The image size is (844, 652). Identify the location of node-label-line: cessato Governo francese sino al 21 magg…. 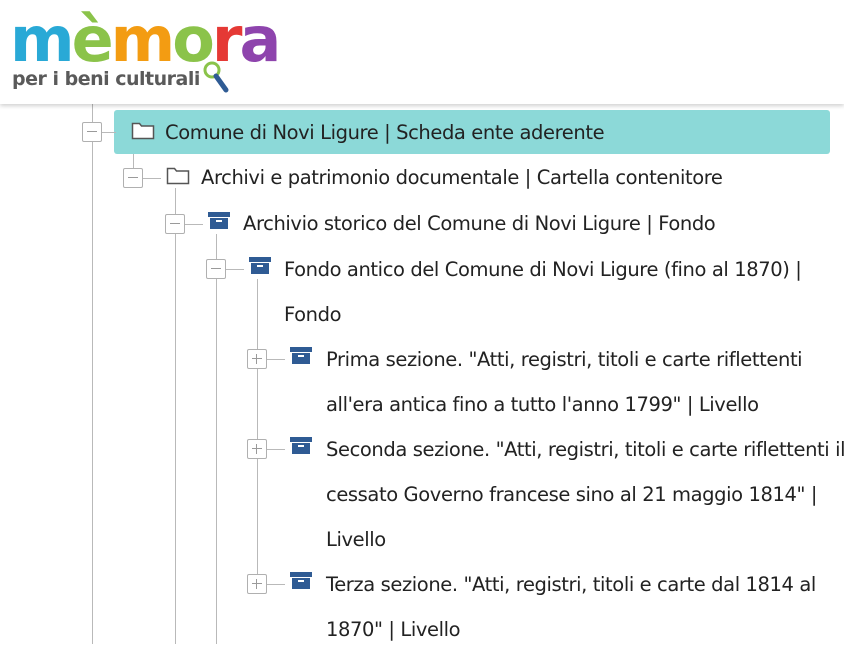
(572, 494).